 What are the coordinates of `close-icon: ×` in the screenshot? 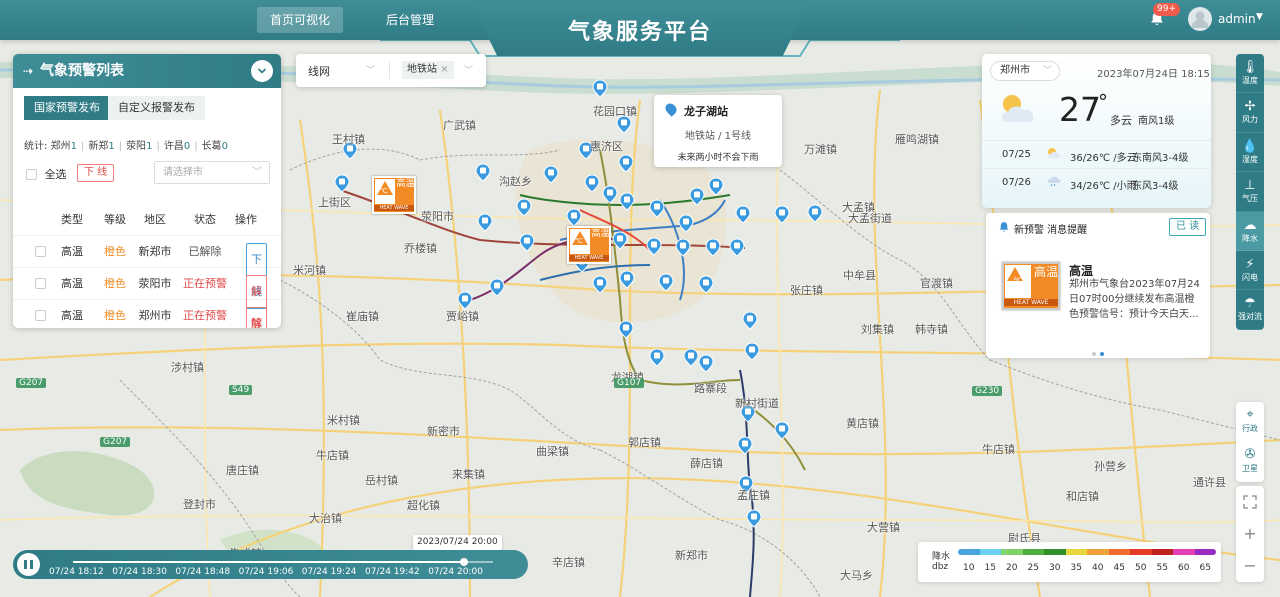 It's located at (444, 69).